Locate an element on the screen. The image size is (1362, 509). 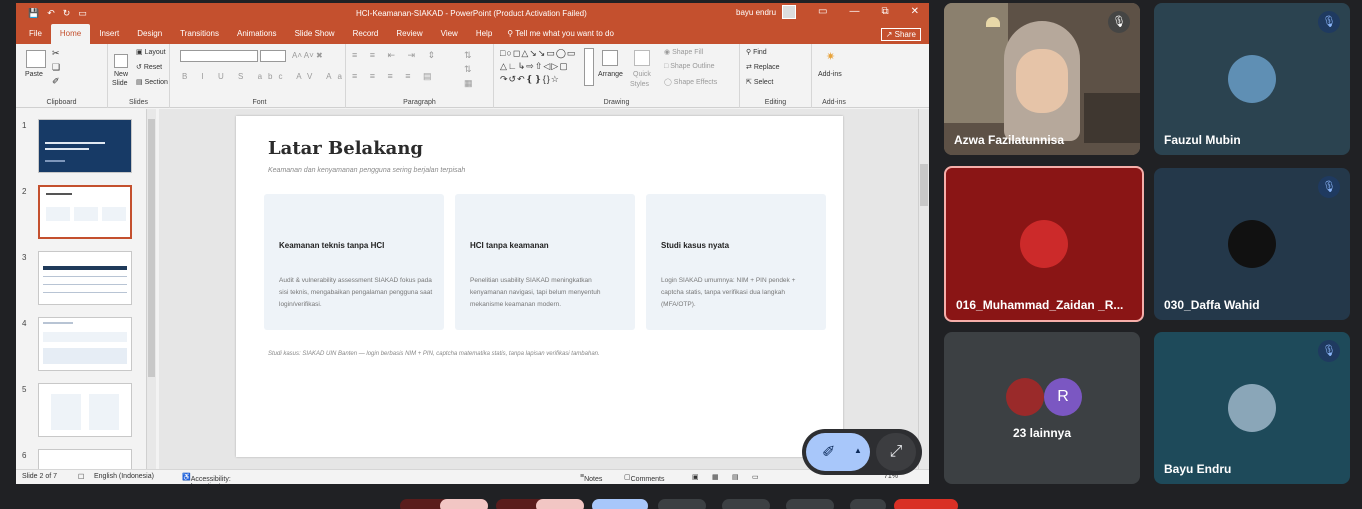
caret-up-icon: ▲ is located at coordinates (858, 450).